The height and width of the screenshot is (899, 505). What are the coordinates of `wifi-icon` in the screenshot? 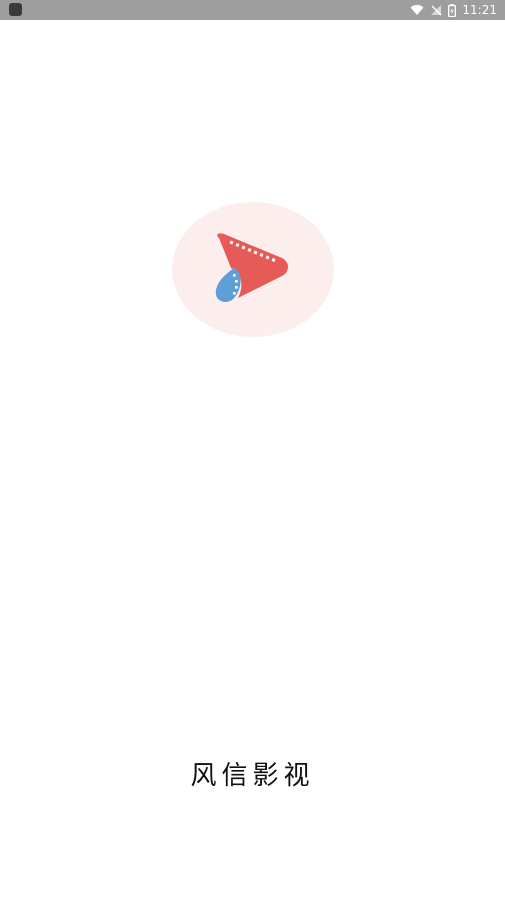 It's located at (417, 9).